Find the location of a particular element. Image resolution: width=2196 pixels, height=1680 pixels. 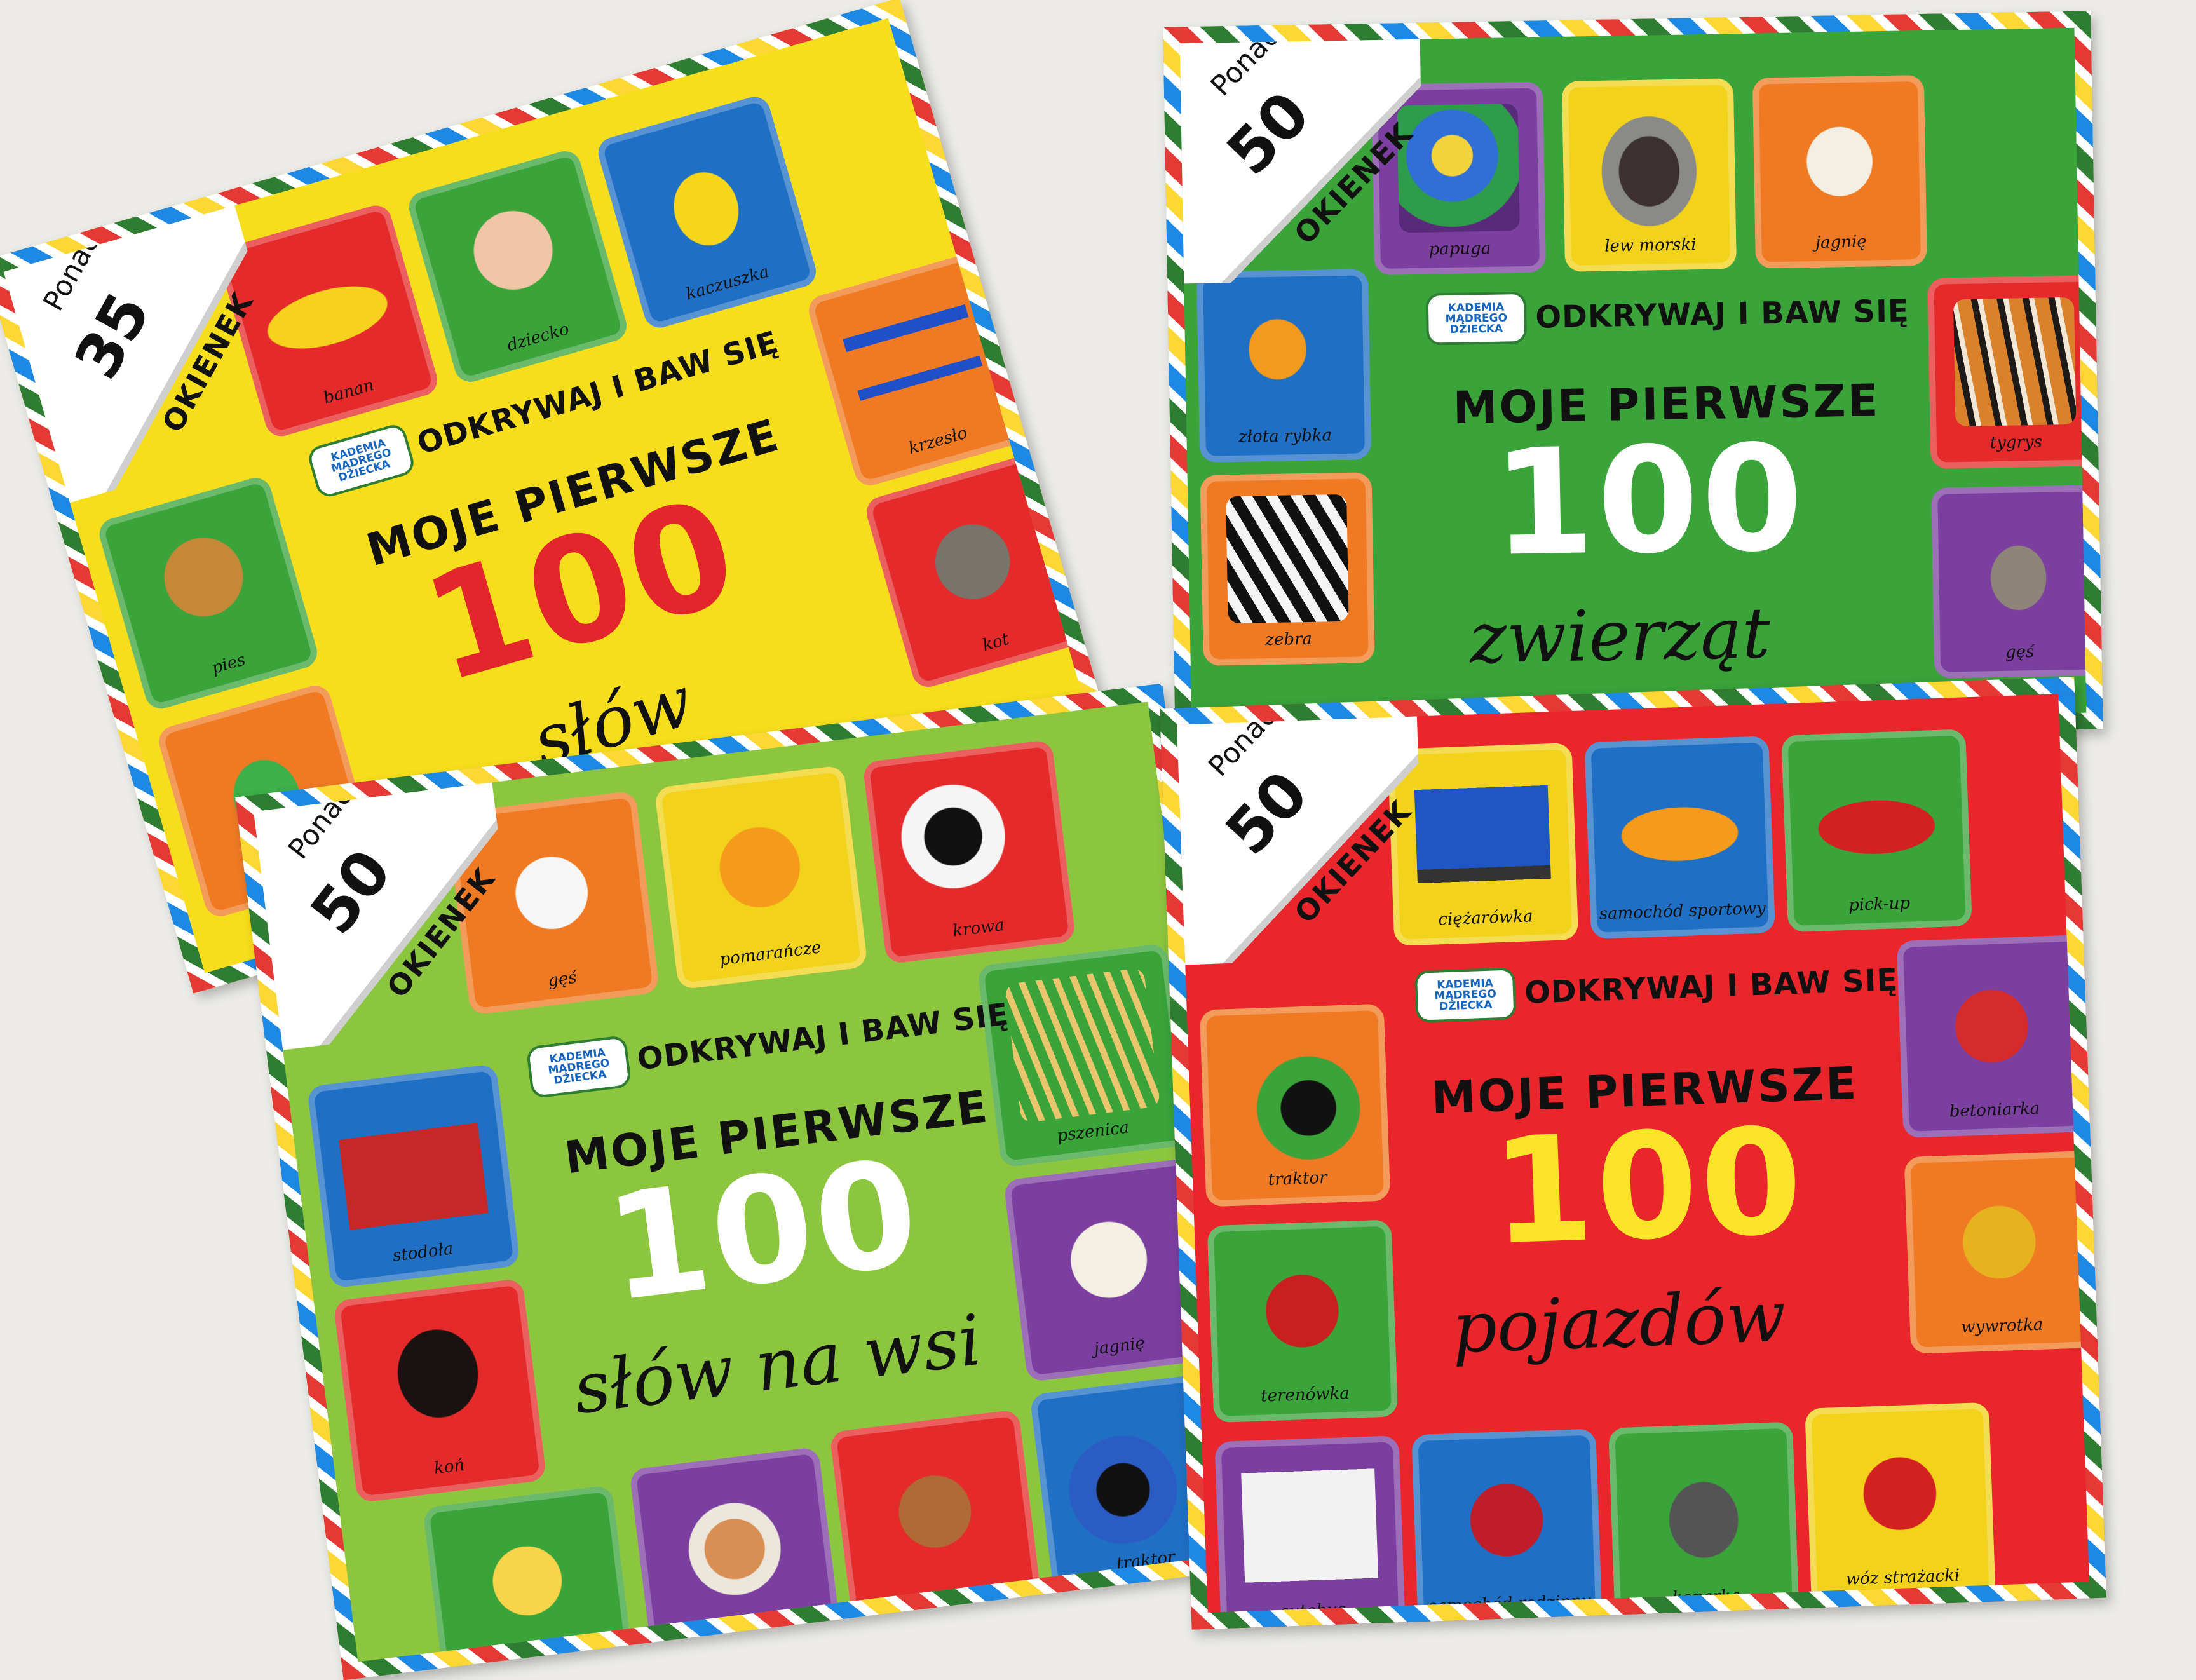

tile-lew-morski: lew morski is located at coordinates (1649, 175).